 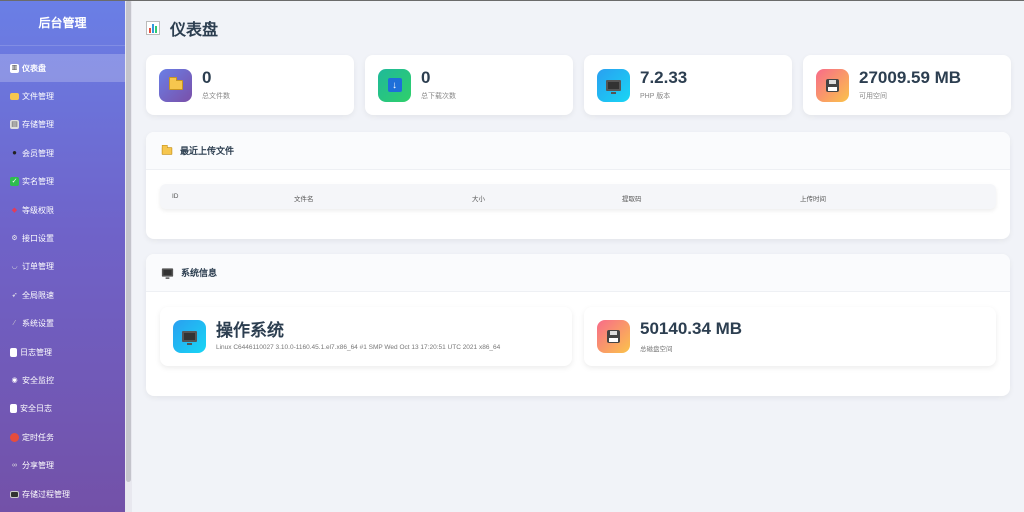 What do you see at coordinates (813, 199) in the screenshot?
I see `column-header-upload-time: 上传时间` at bounding box center [813, 199].